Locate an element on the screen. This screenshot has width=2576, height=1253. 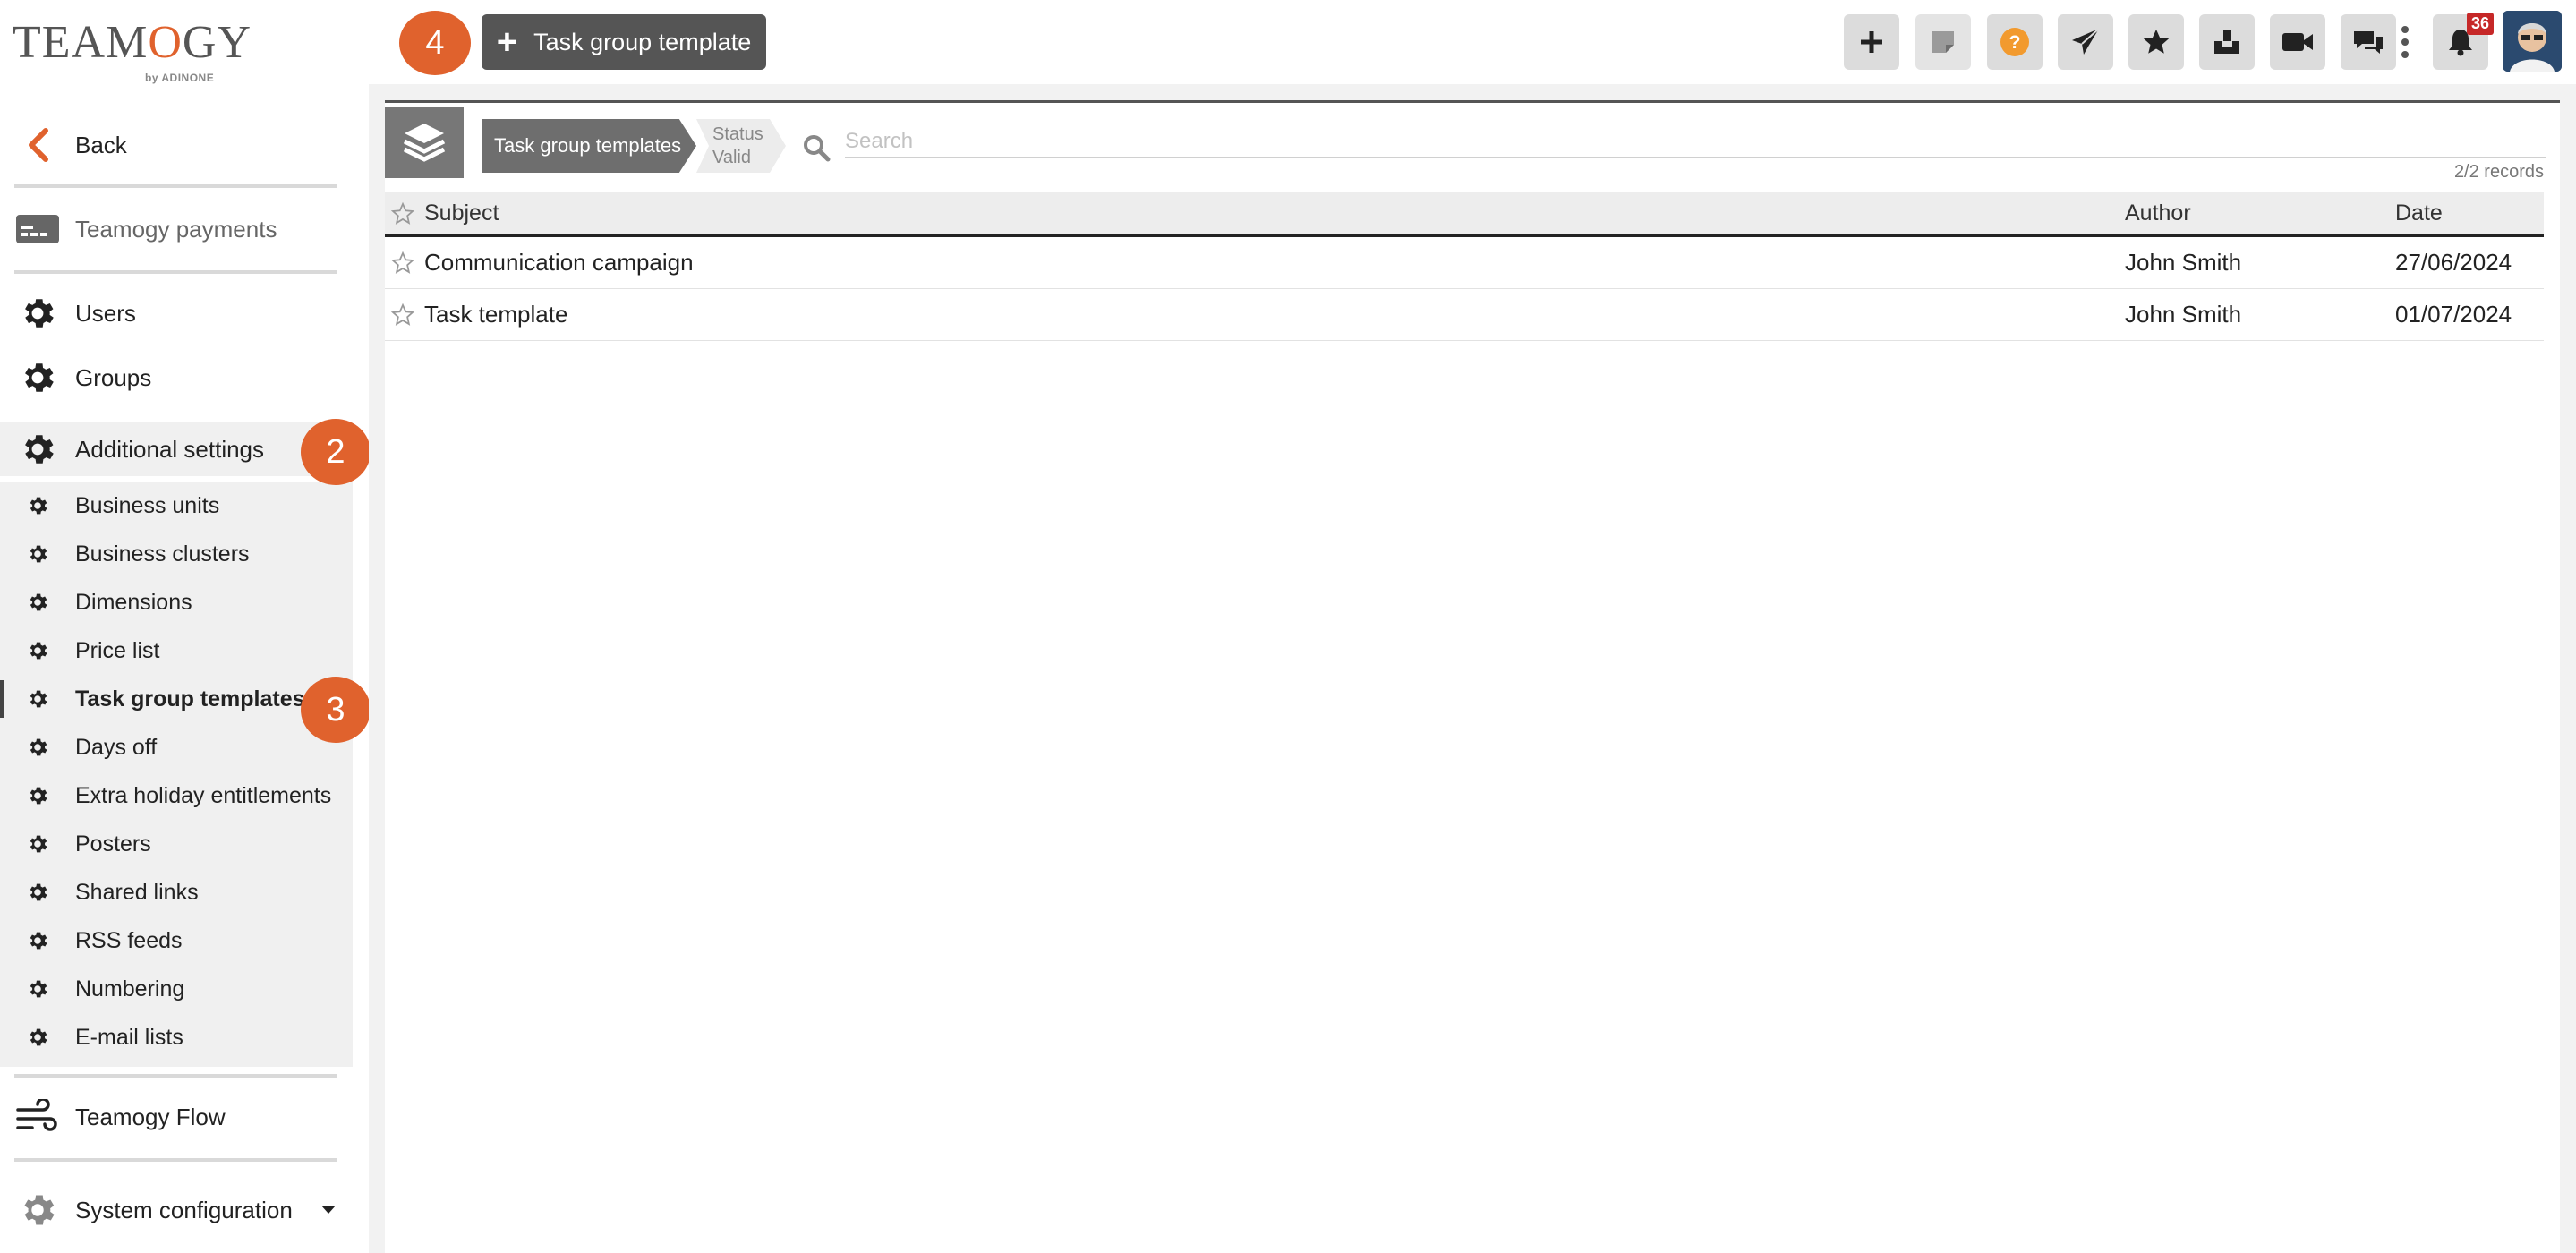
sidebar-item-label: Additional settings is located at coordinates (170, 449).